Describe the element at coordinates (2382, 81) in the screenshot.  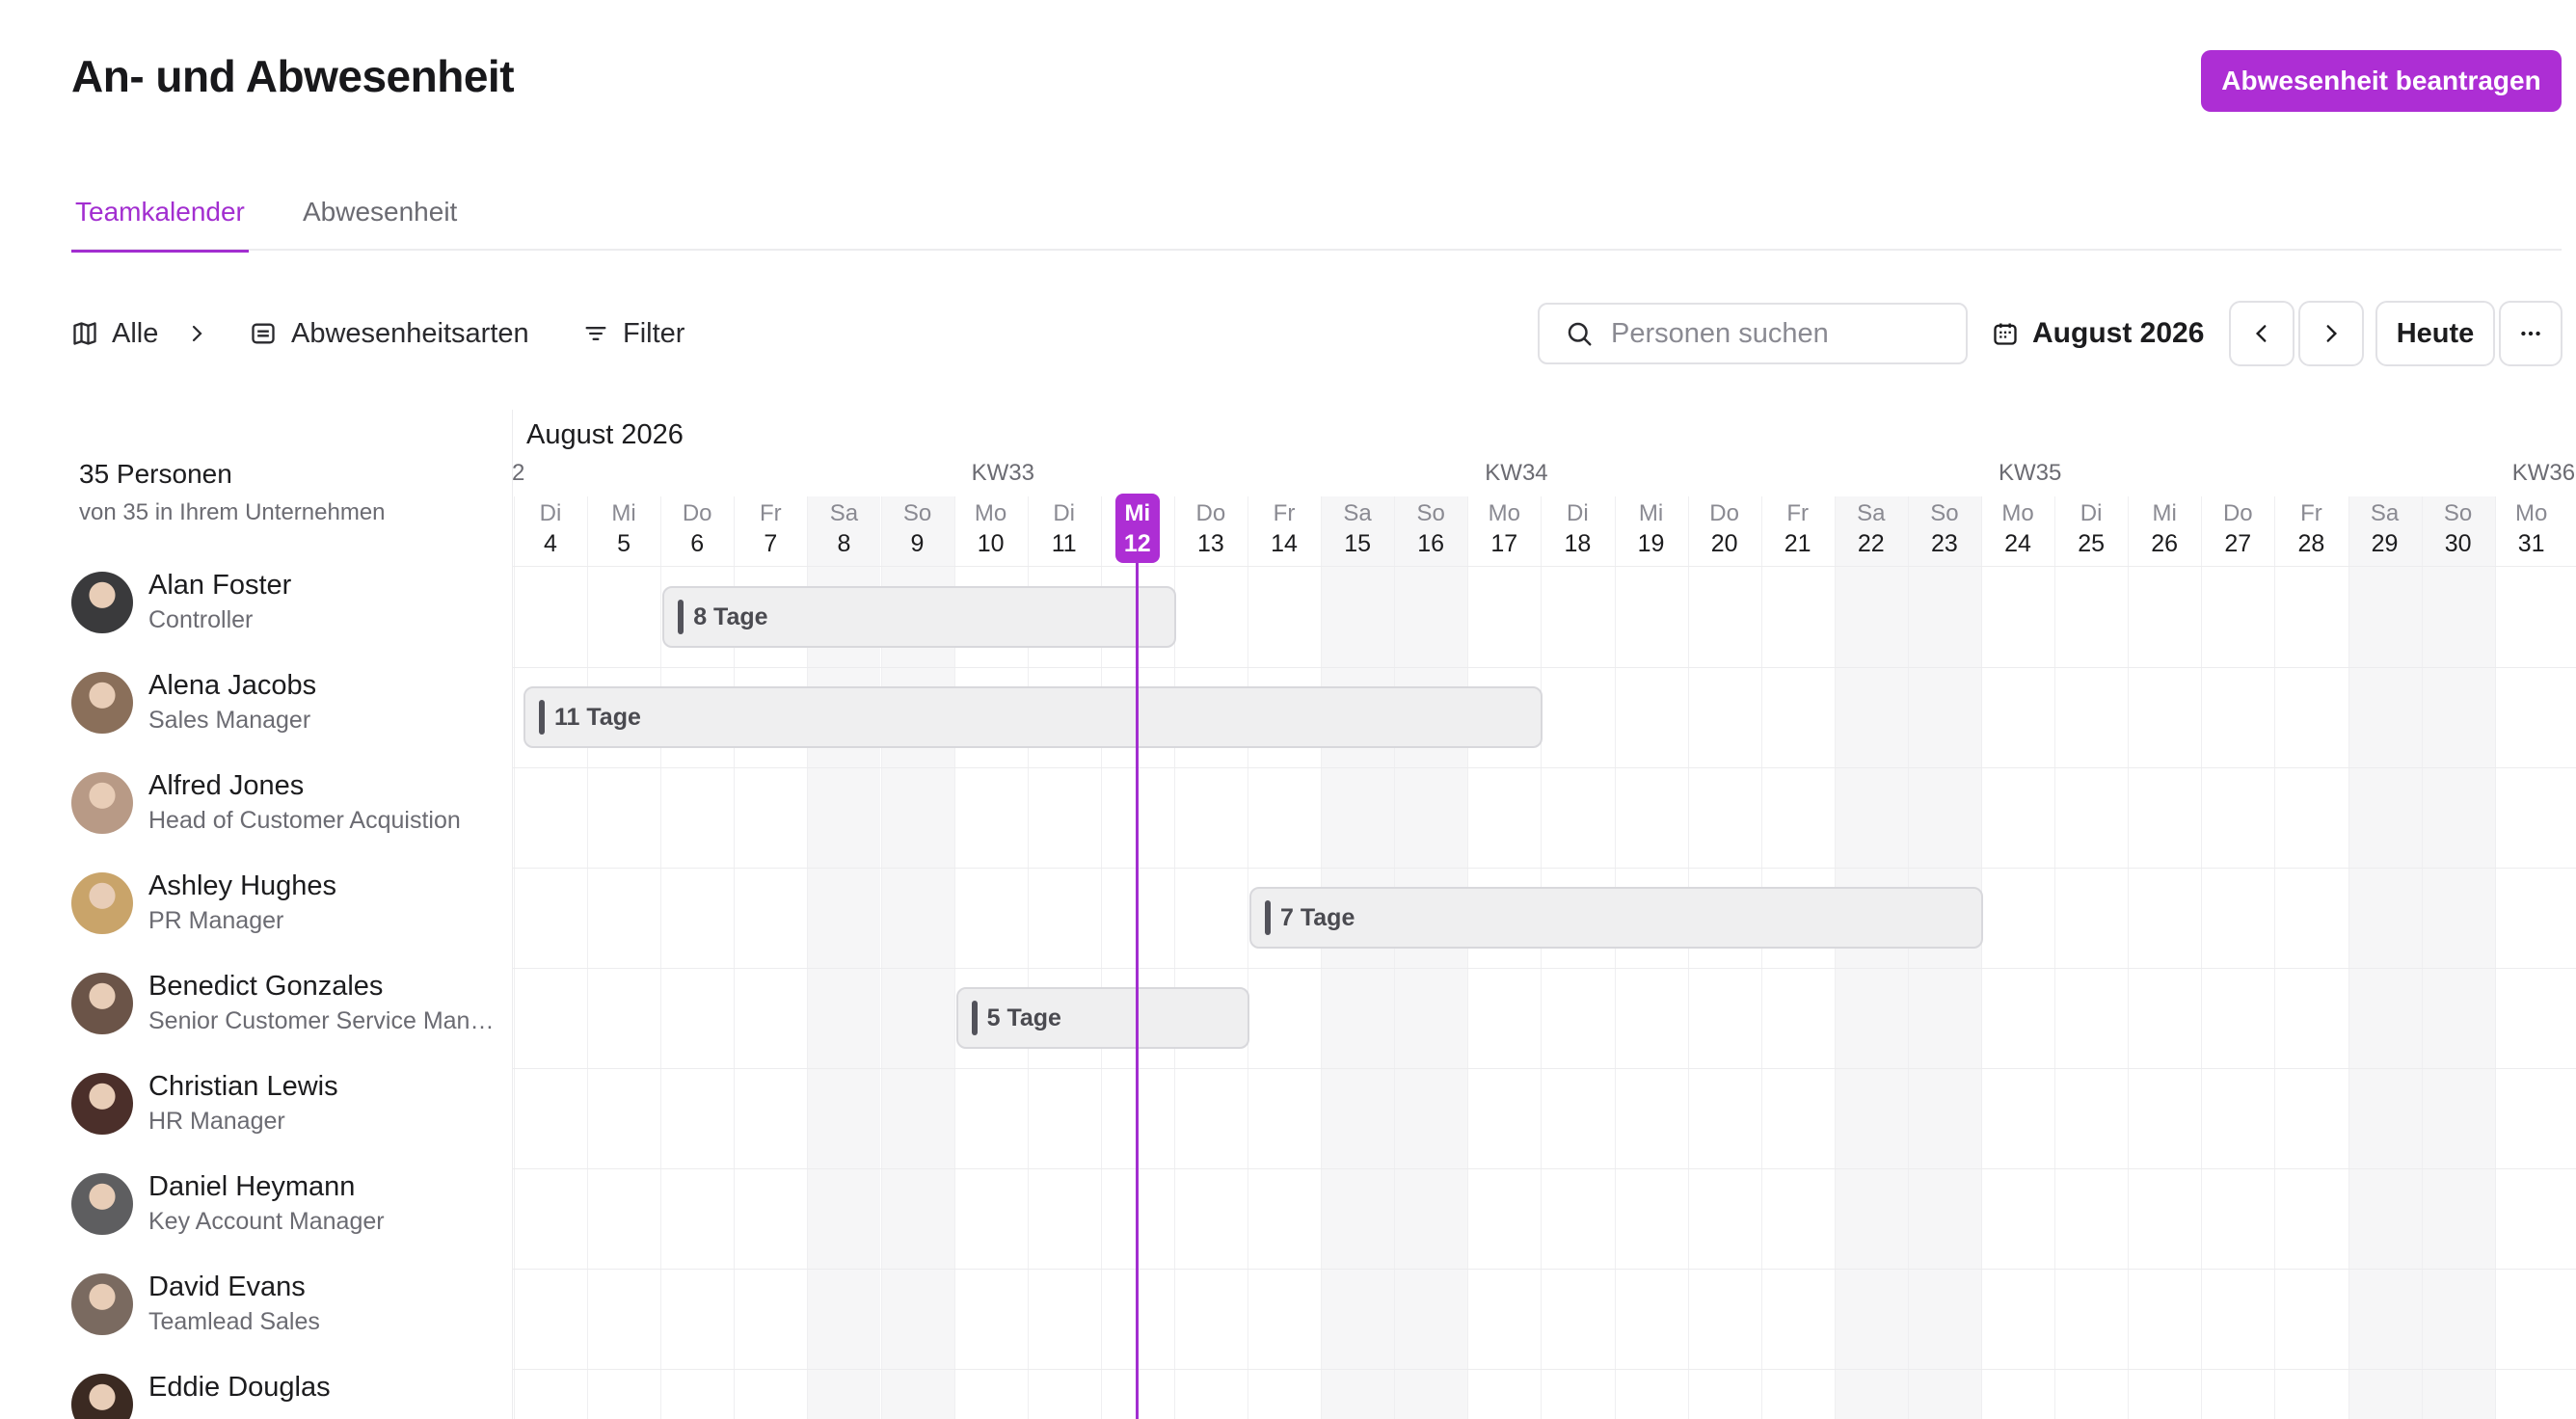
I see `request-absence-button: Abwesenheit beantragen` at that location.